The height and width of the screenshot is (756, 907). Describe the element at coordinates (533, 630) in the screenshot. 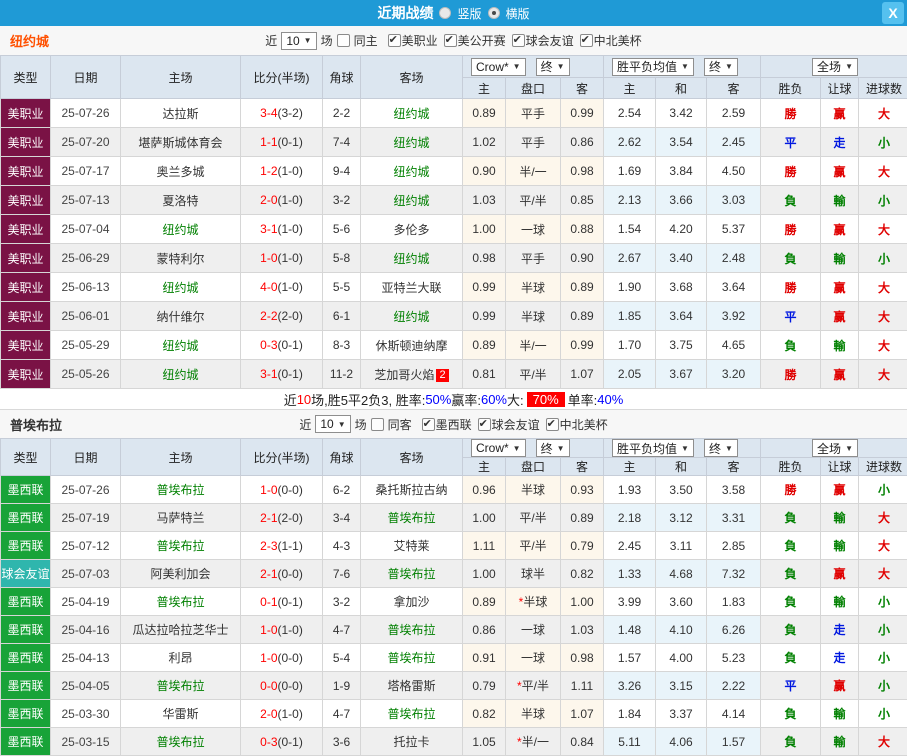

I see `handicap-name: 一球` at that location.